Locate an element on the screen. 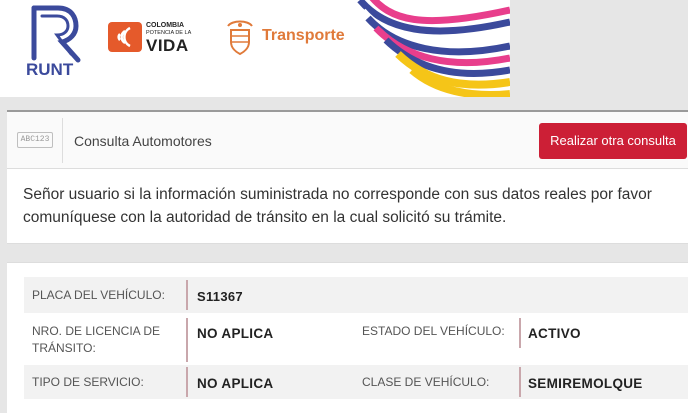 This screenshot has height=413, width=688. coat-of-arms-icon is located at coordinates (240, 38).